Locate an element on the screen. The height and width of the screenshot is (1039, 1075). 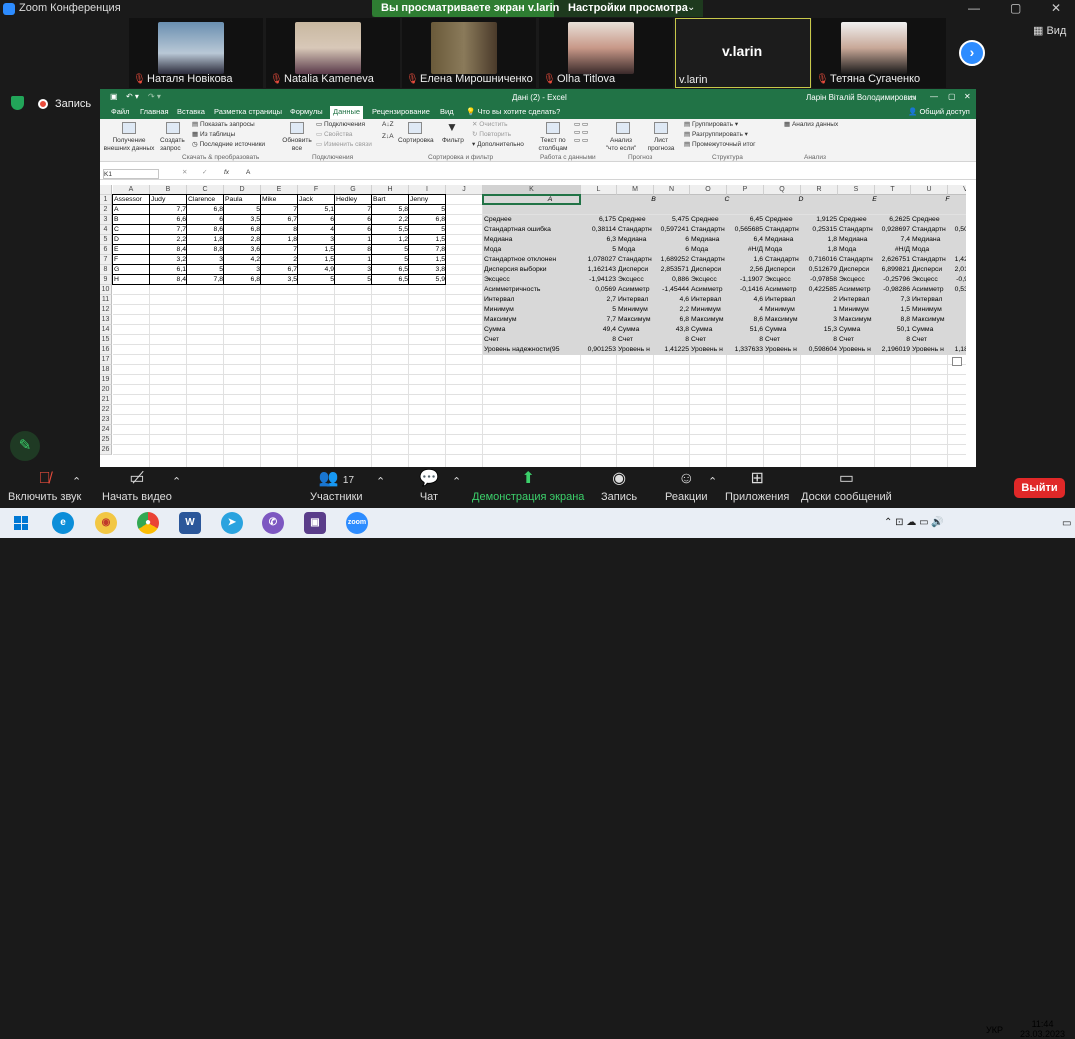
row-header: 23 is located at coordinates (106, 420).